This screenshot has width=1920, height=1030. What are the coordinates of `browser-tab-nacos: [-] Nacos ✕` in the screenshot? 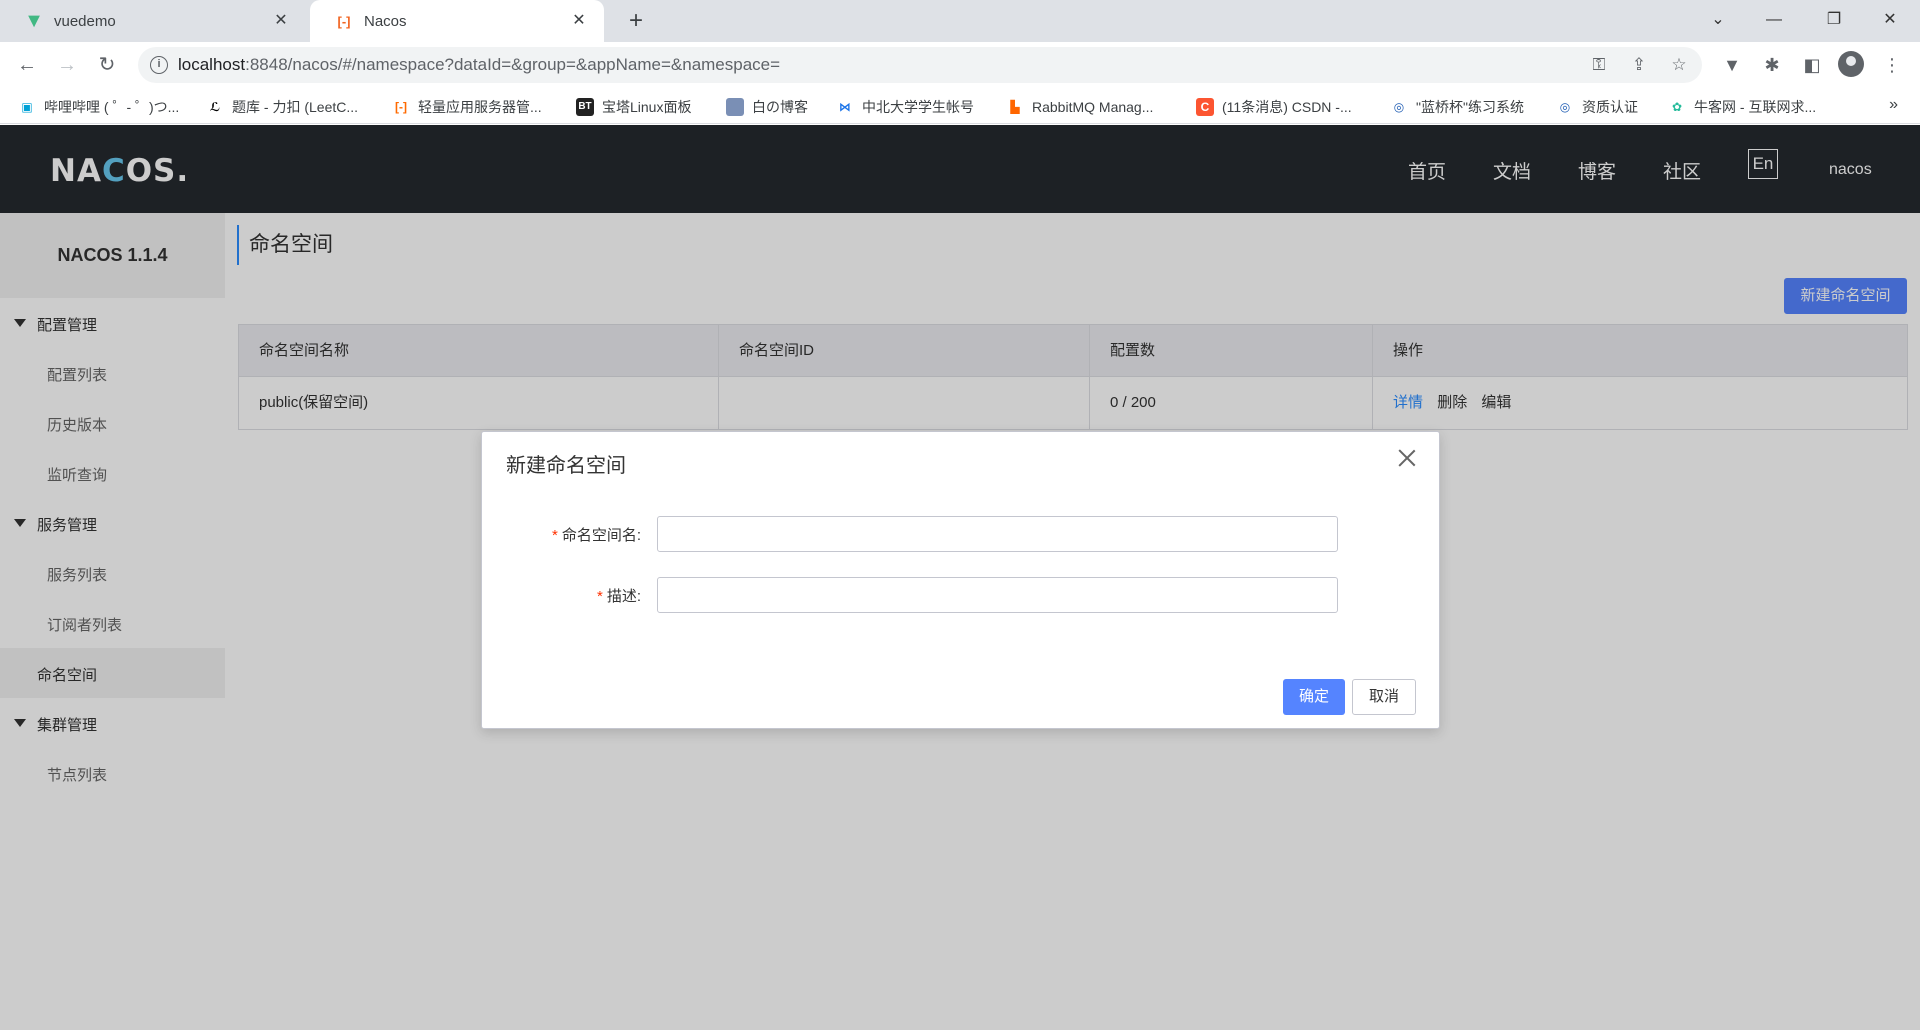 It's located at (457, 21).